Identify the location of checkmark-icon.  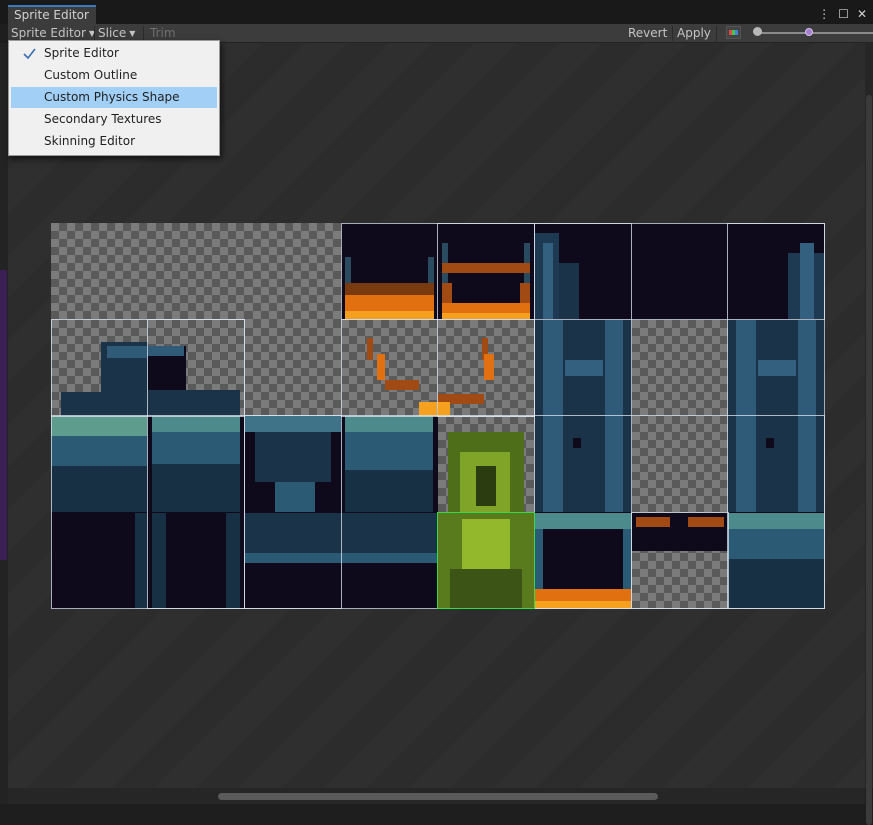
(29, 54).